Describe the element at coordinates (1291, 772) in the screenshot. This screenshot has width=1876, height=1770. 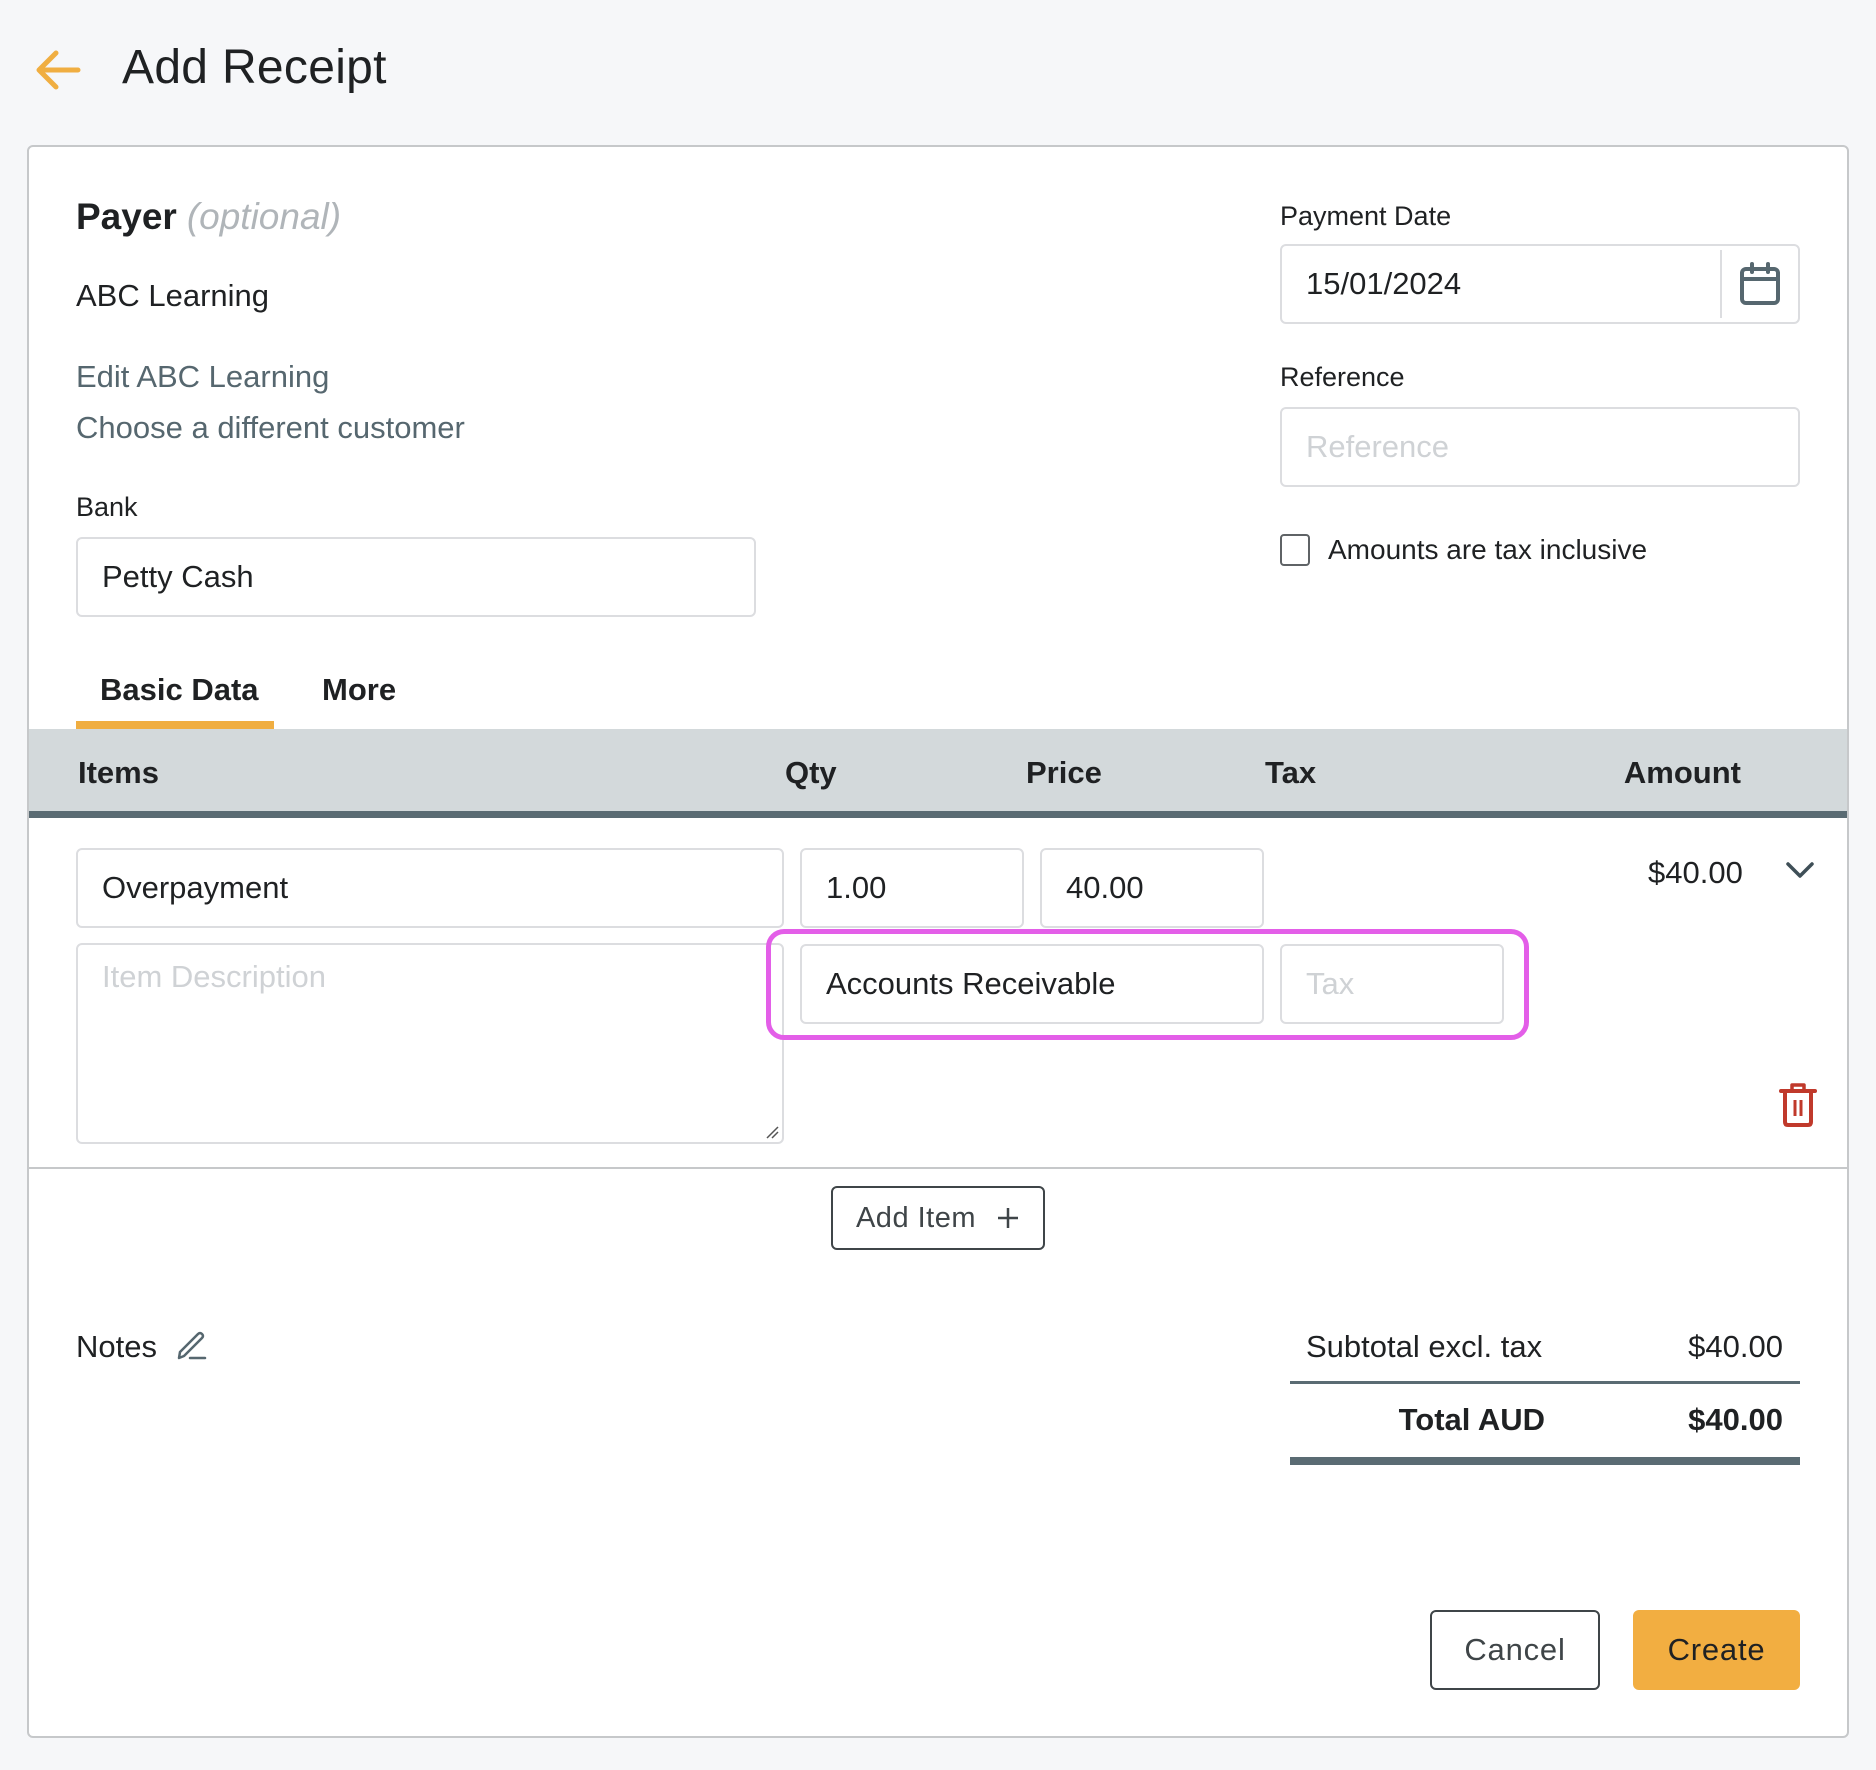
I see `column-header-tax: Tax` at that location.